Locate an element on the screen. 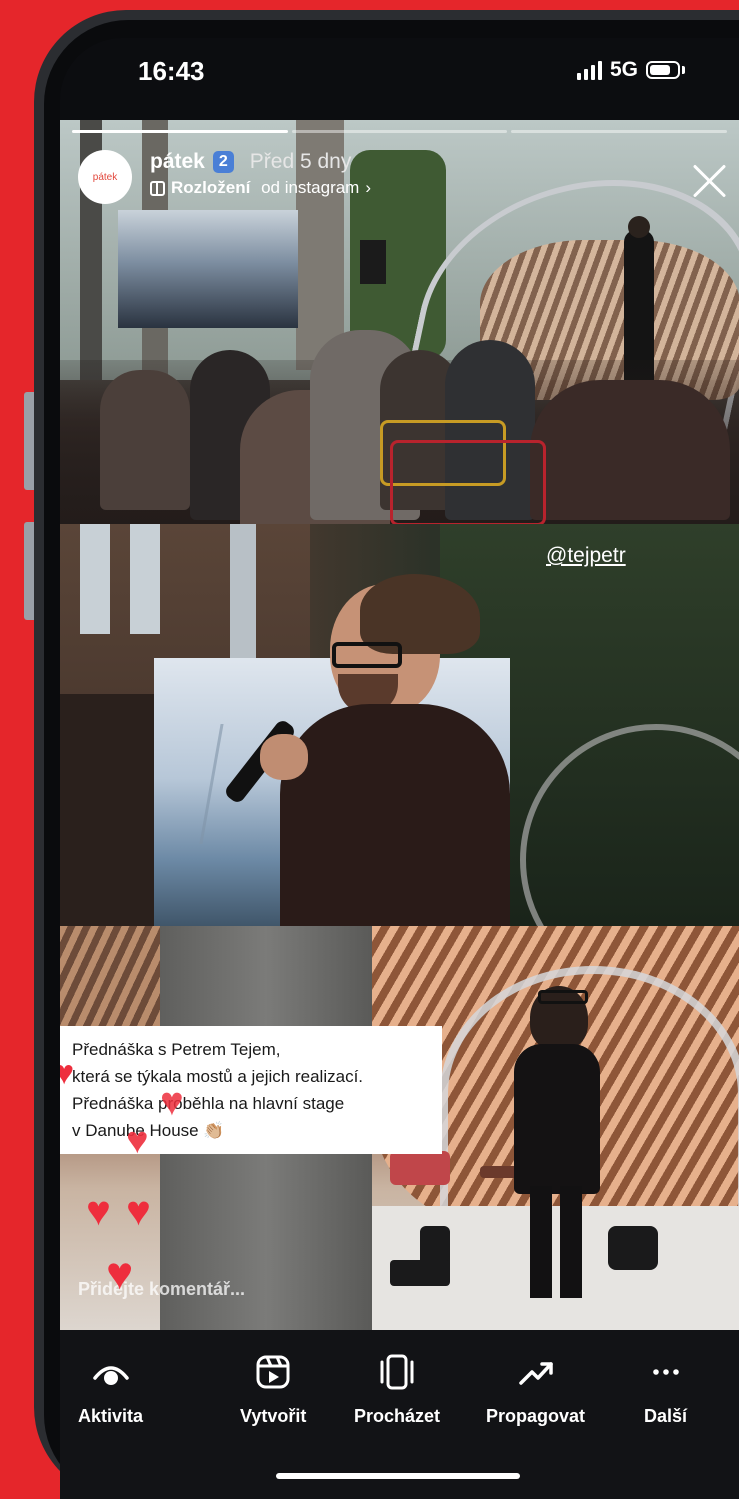 The height and width of the screenshot is (1499, 739). chevron-right-icon: › is located at coordinates (368, 187).